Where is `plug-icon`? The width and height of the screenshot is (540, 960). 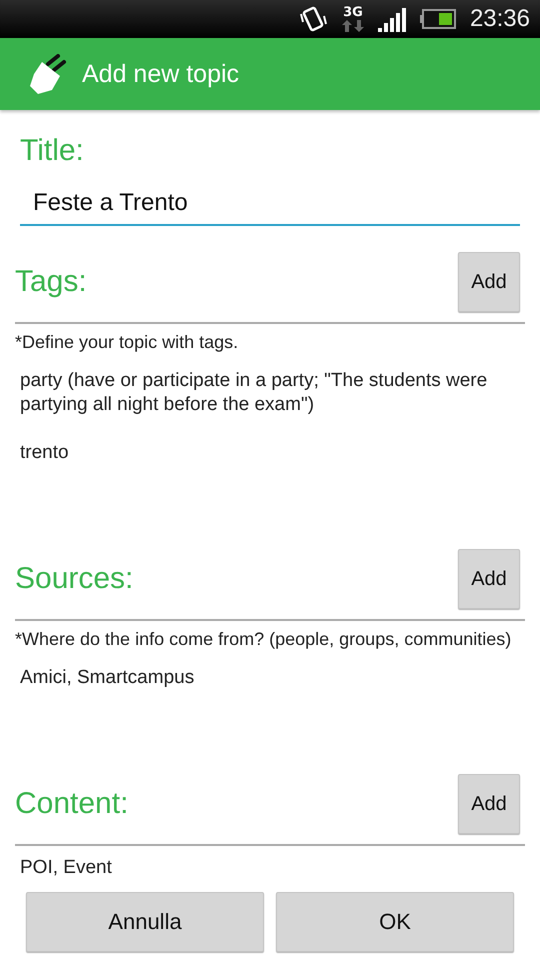
plug-icon is located at coordinates (48, 74).